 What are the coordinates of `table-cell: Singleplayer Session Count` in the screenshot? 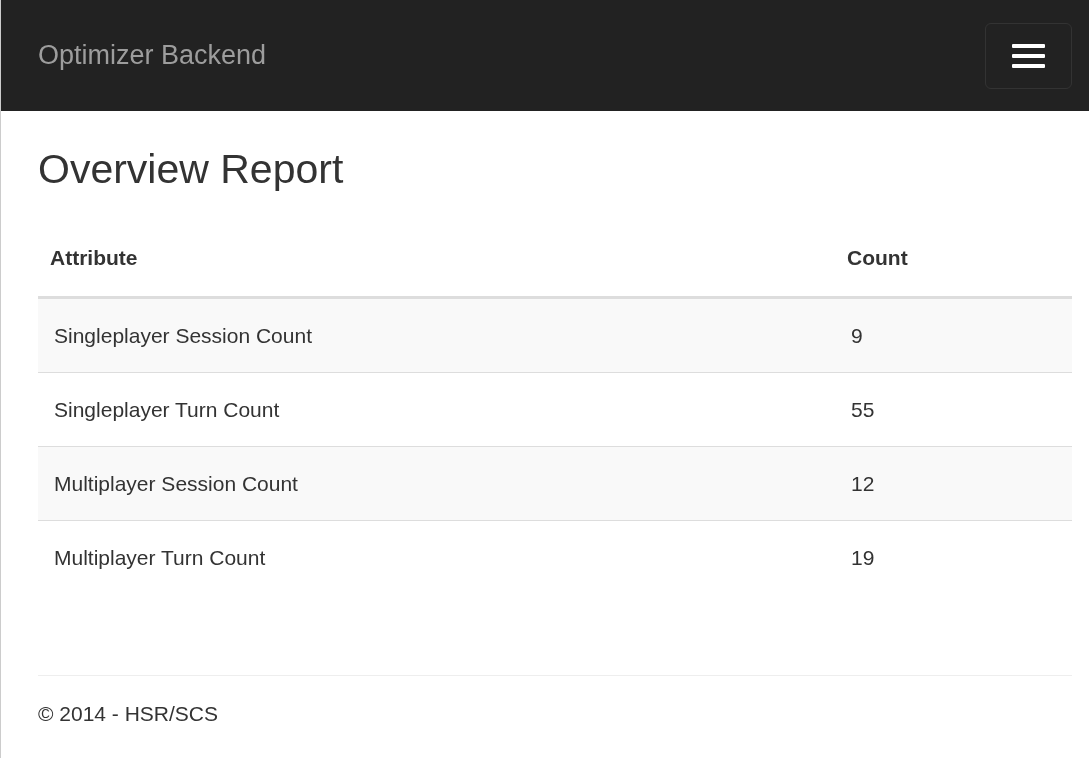 It's located at (436, 335).